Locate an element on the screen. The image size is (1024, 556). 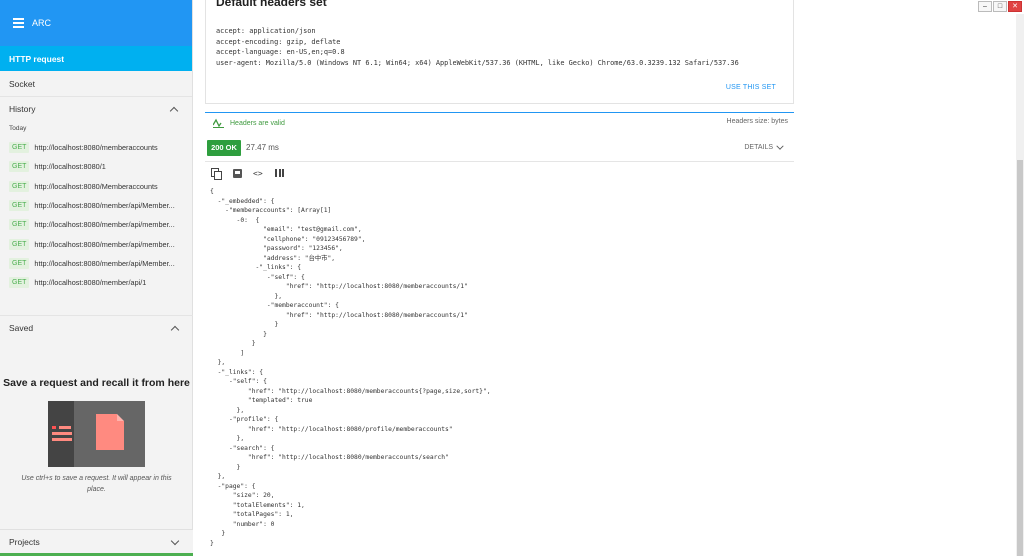
history-url: http://localhost:8080/memberaccounts is located at coordinates (96, 148).